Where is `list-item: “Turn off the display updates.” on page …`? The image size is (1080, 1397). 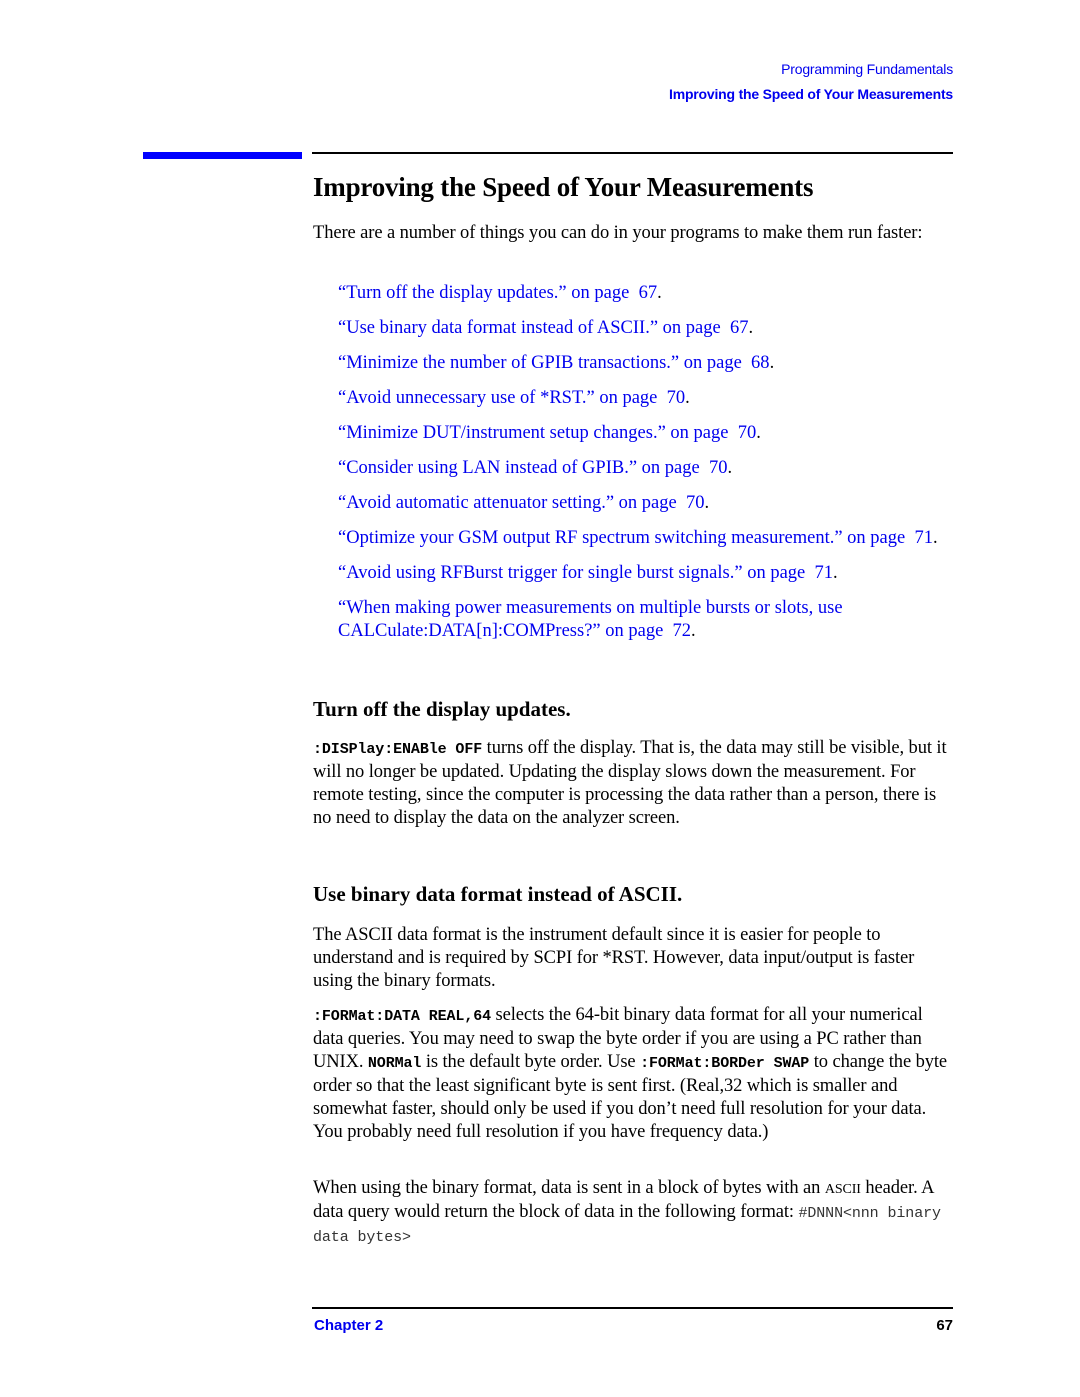 list-item: “Turn off the display updates.” on page … is located at coordinates (500, 293).